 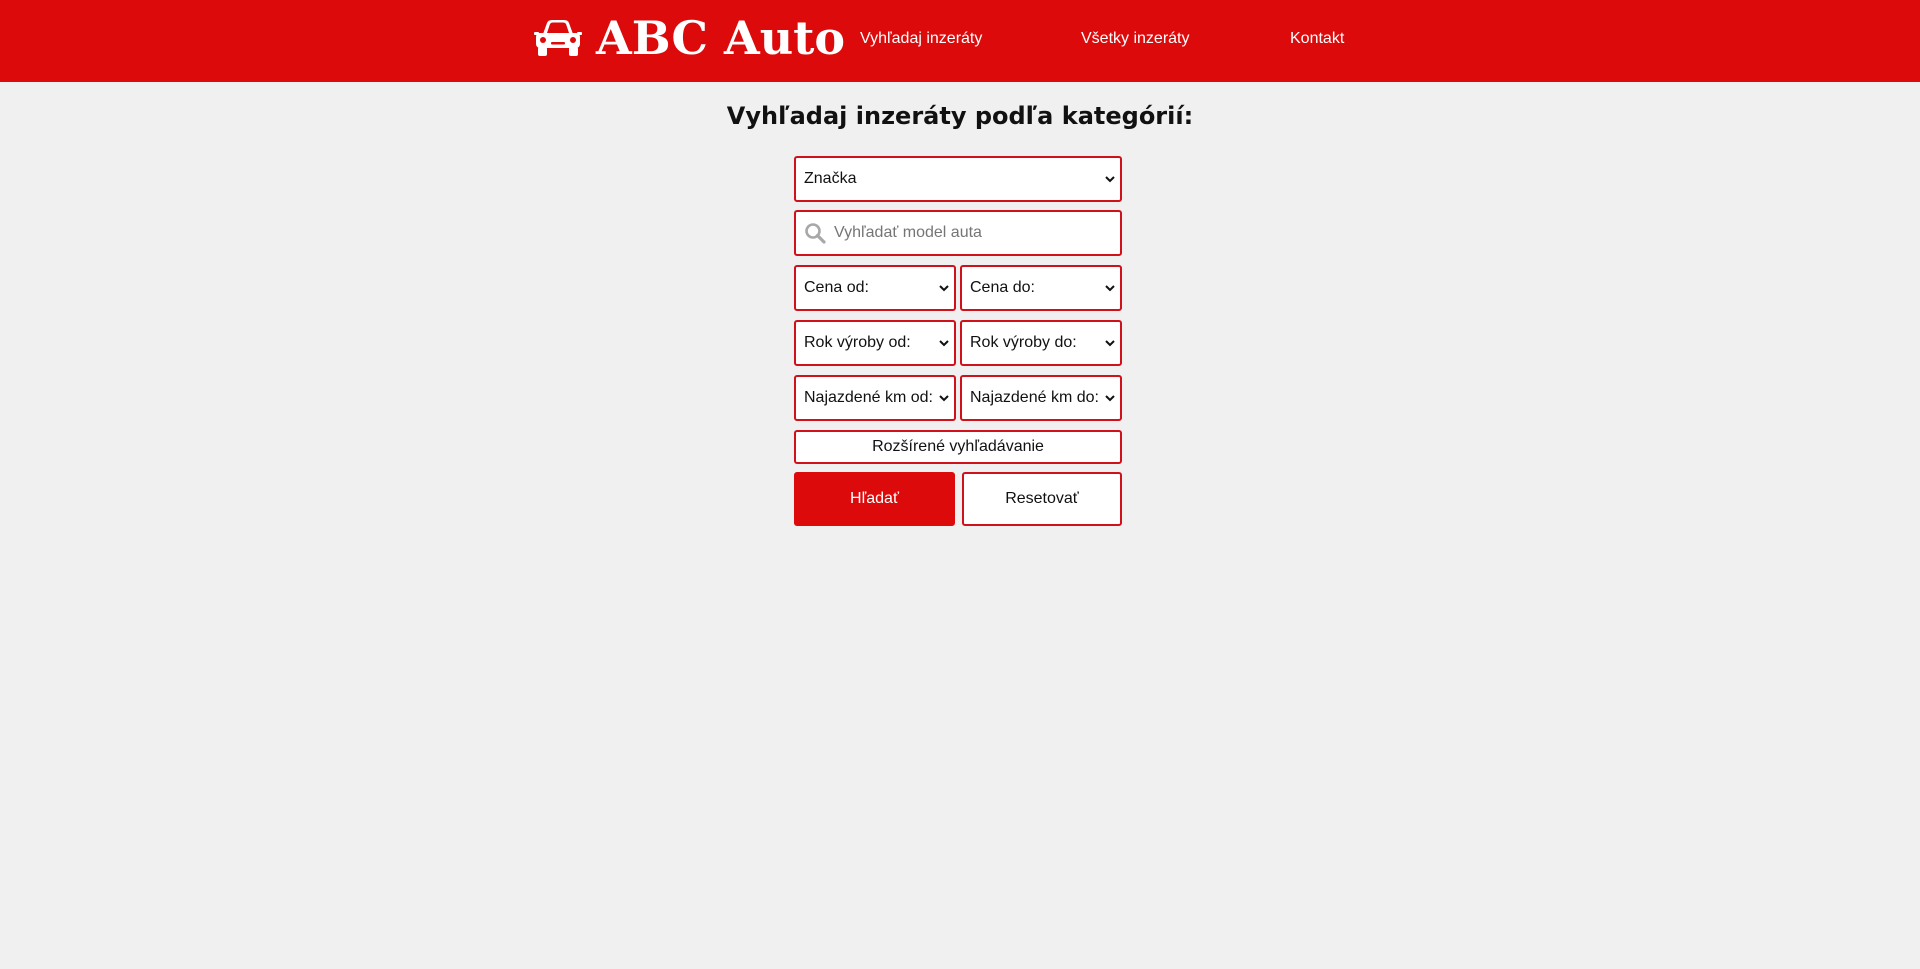 I want to click on year-from-select: Rok výroby od:, so click(x=875, y=343).